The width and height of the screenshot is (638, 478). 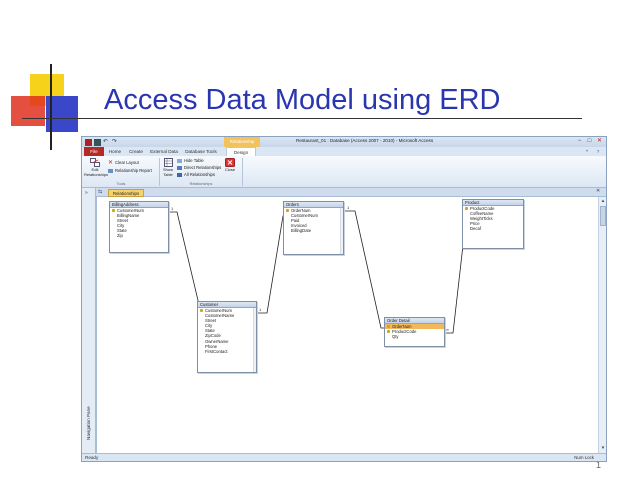 I want to click on clear-layout-icon: ✕, so click(x=111, y=163).